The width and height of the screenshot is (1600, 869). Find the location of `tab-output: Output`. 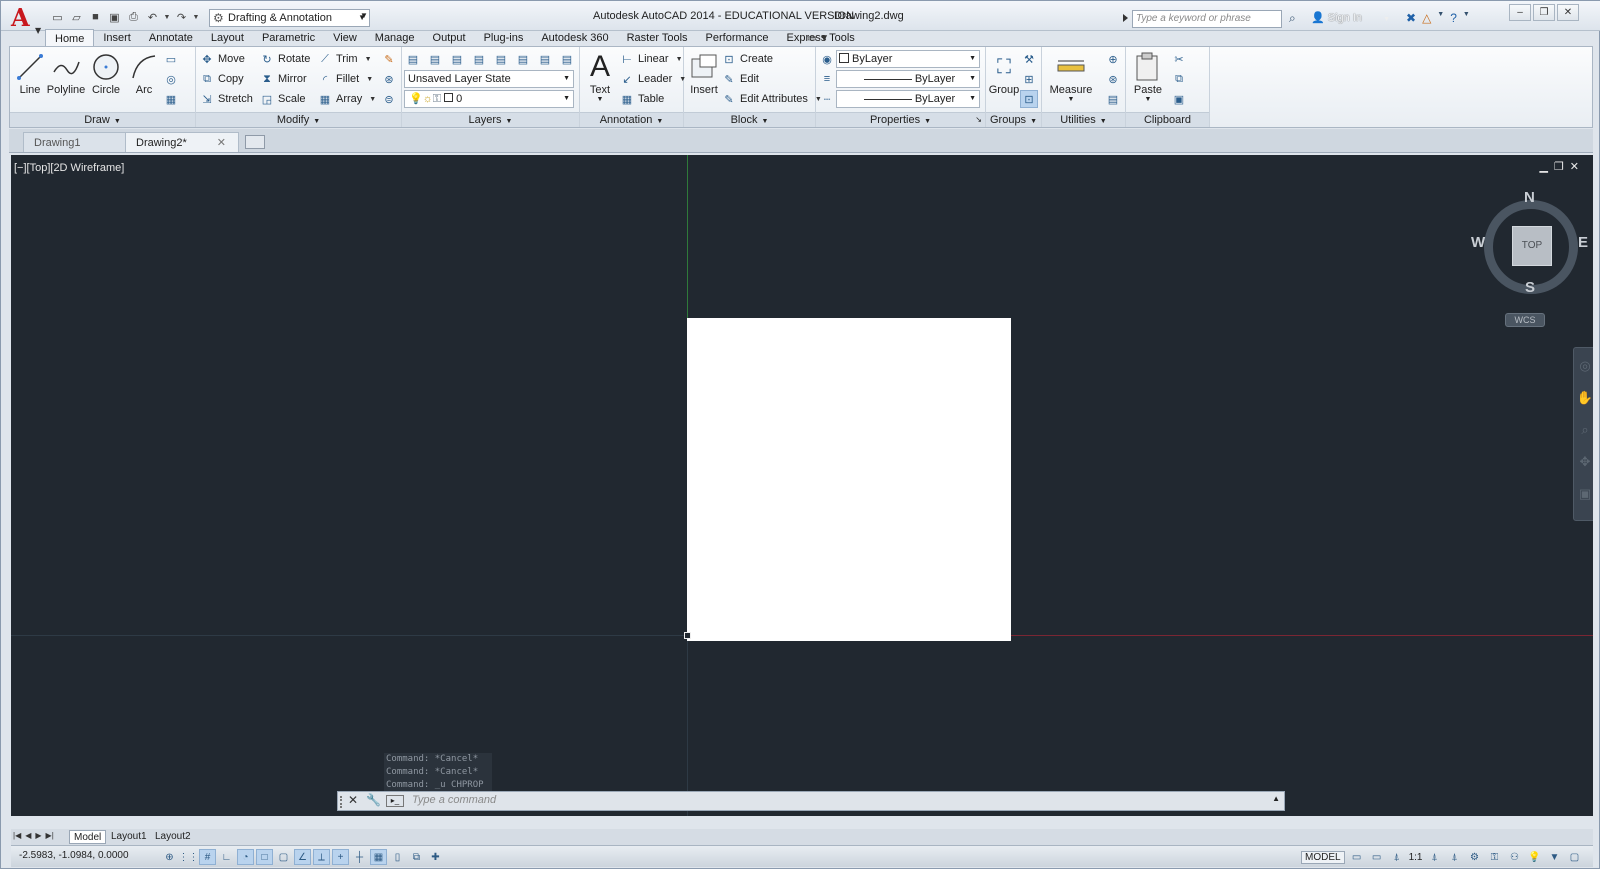

tab-output: Output is located at coordinates (449, 38).